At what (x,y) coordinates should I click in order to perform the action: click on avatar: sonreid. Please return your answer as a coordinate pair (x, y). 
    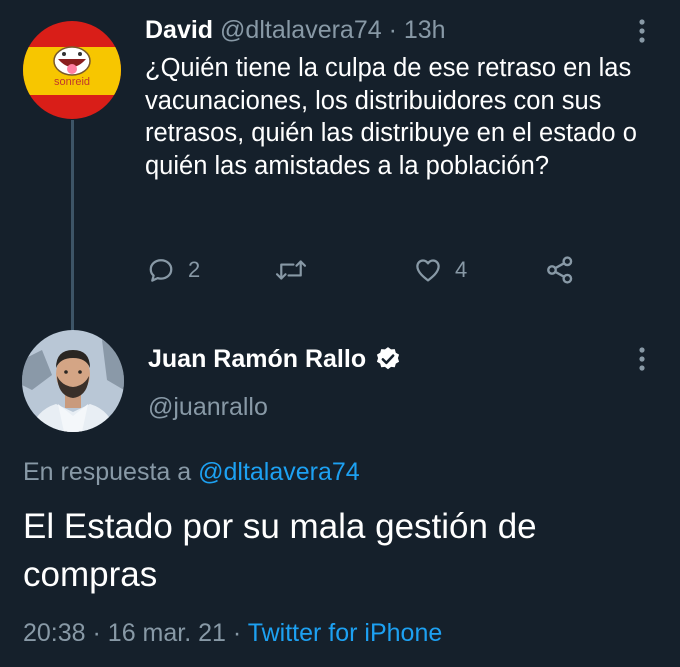
    Looking at the image, I should click on (72, 70).